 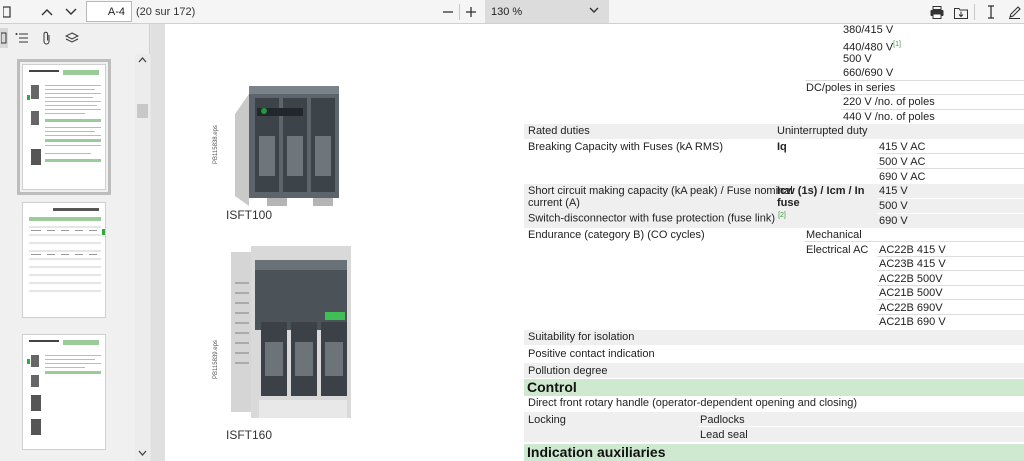 I want to click on toolbar: (20 sur 172) 130 %, so click(x=512, y=12).